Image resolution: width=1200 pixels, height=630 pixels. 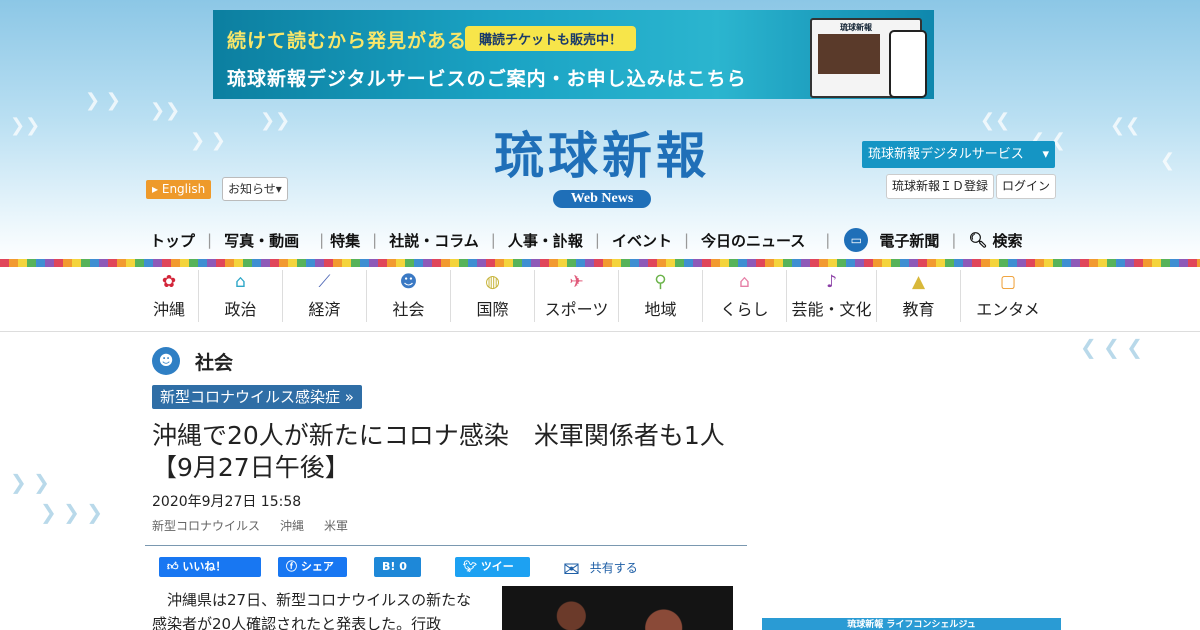 What do you see at coordinates (487, 79) in the screenshot?
I see `banner-headline: 琉球新報デジタルサービスのご案内・お申し込みはこちら` at bounding box center [487, 79].